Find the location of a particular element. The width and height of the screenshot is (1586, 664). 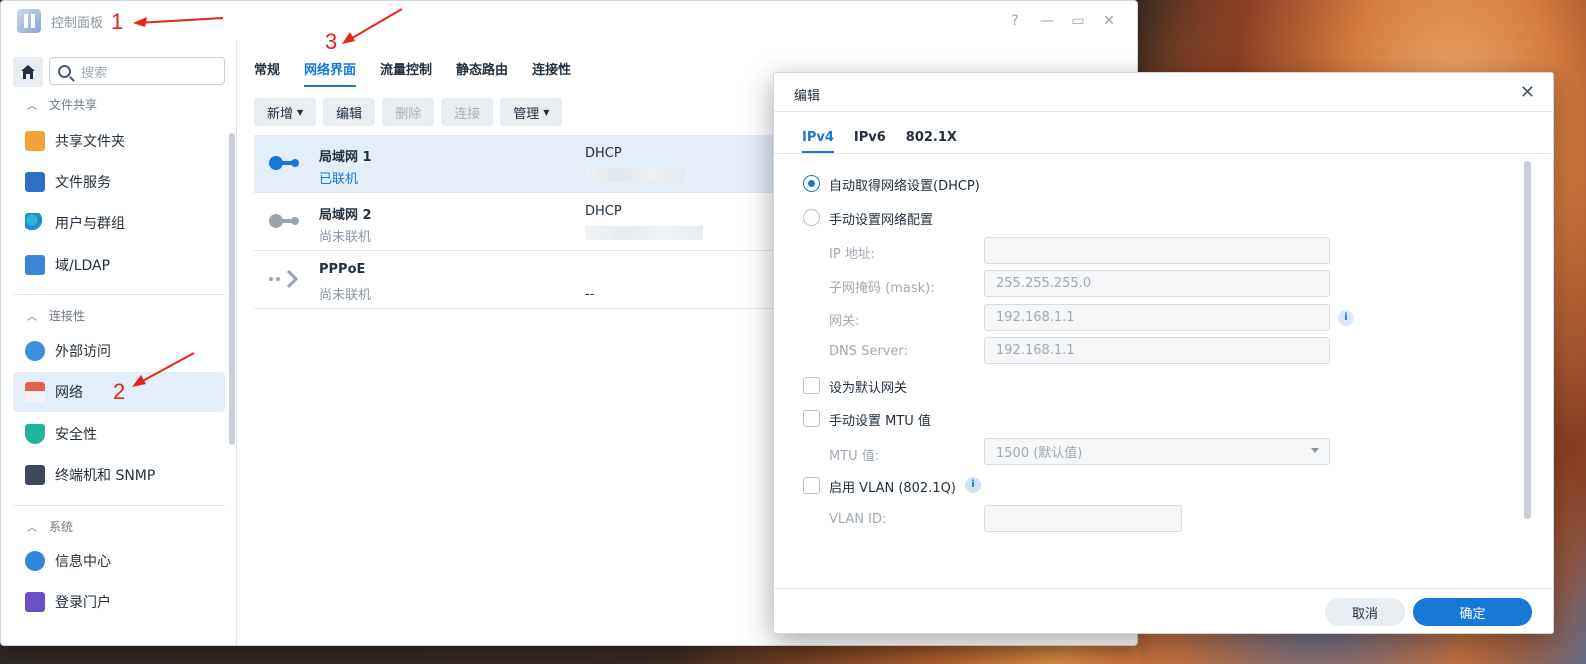

sidebar-item-login-portal: 登录门户 is located at coordinates (119, 602).